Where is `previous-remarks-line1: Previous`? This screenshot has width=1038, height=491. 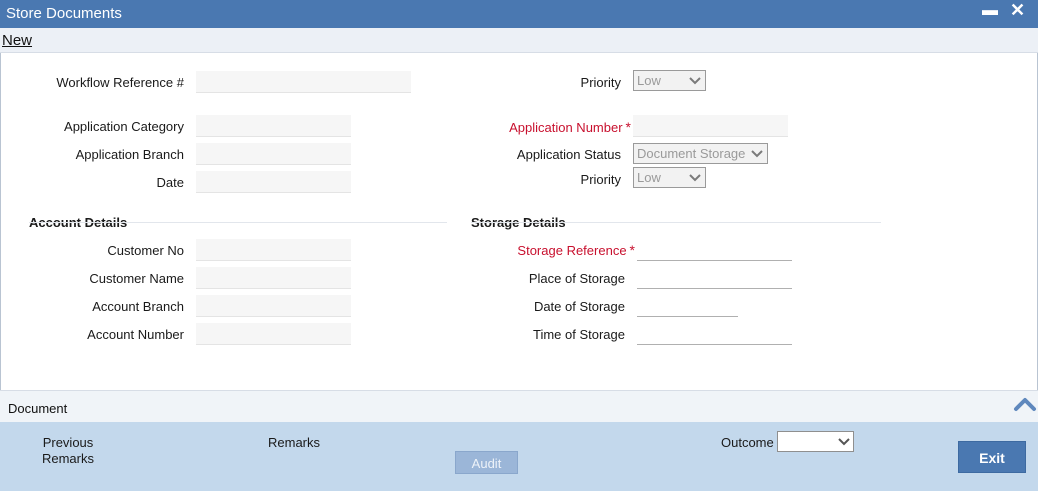
previous-remarks-line1: Previous is located at coordinates (68, 442).